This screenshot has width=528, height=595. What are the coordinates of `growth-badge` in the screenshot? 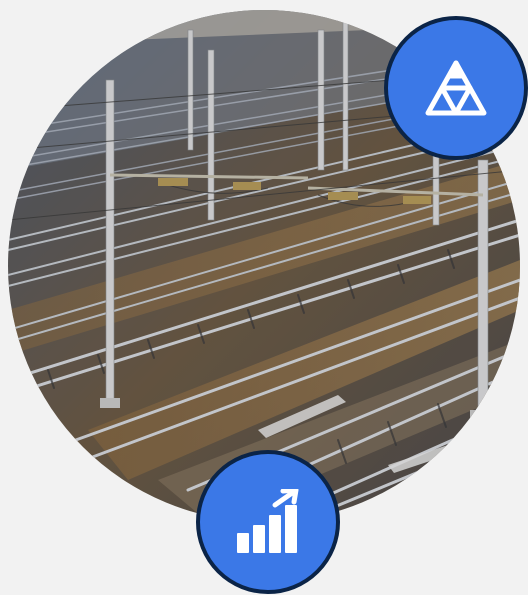 It's located at (268, 522).